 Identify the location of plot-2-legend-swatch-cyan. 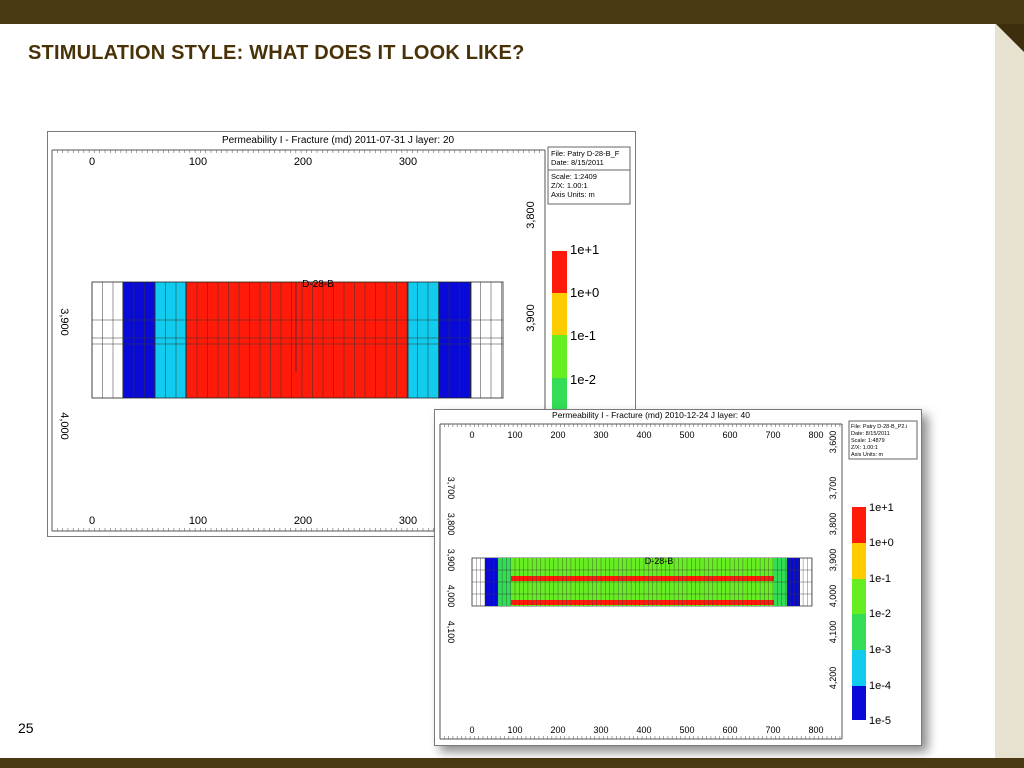
(859, 668).